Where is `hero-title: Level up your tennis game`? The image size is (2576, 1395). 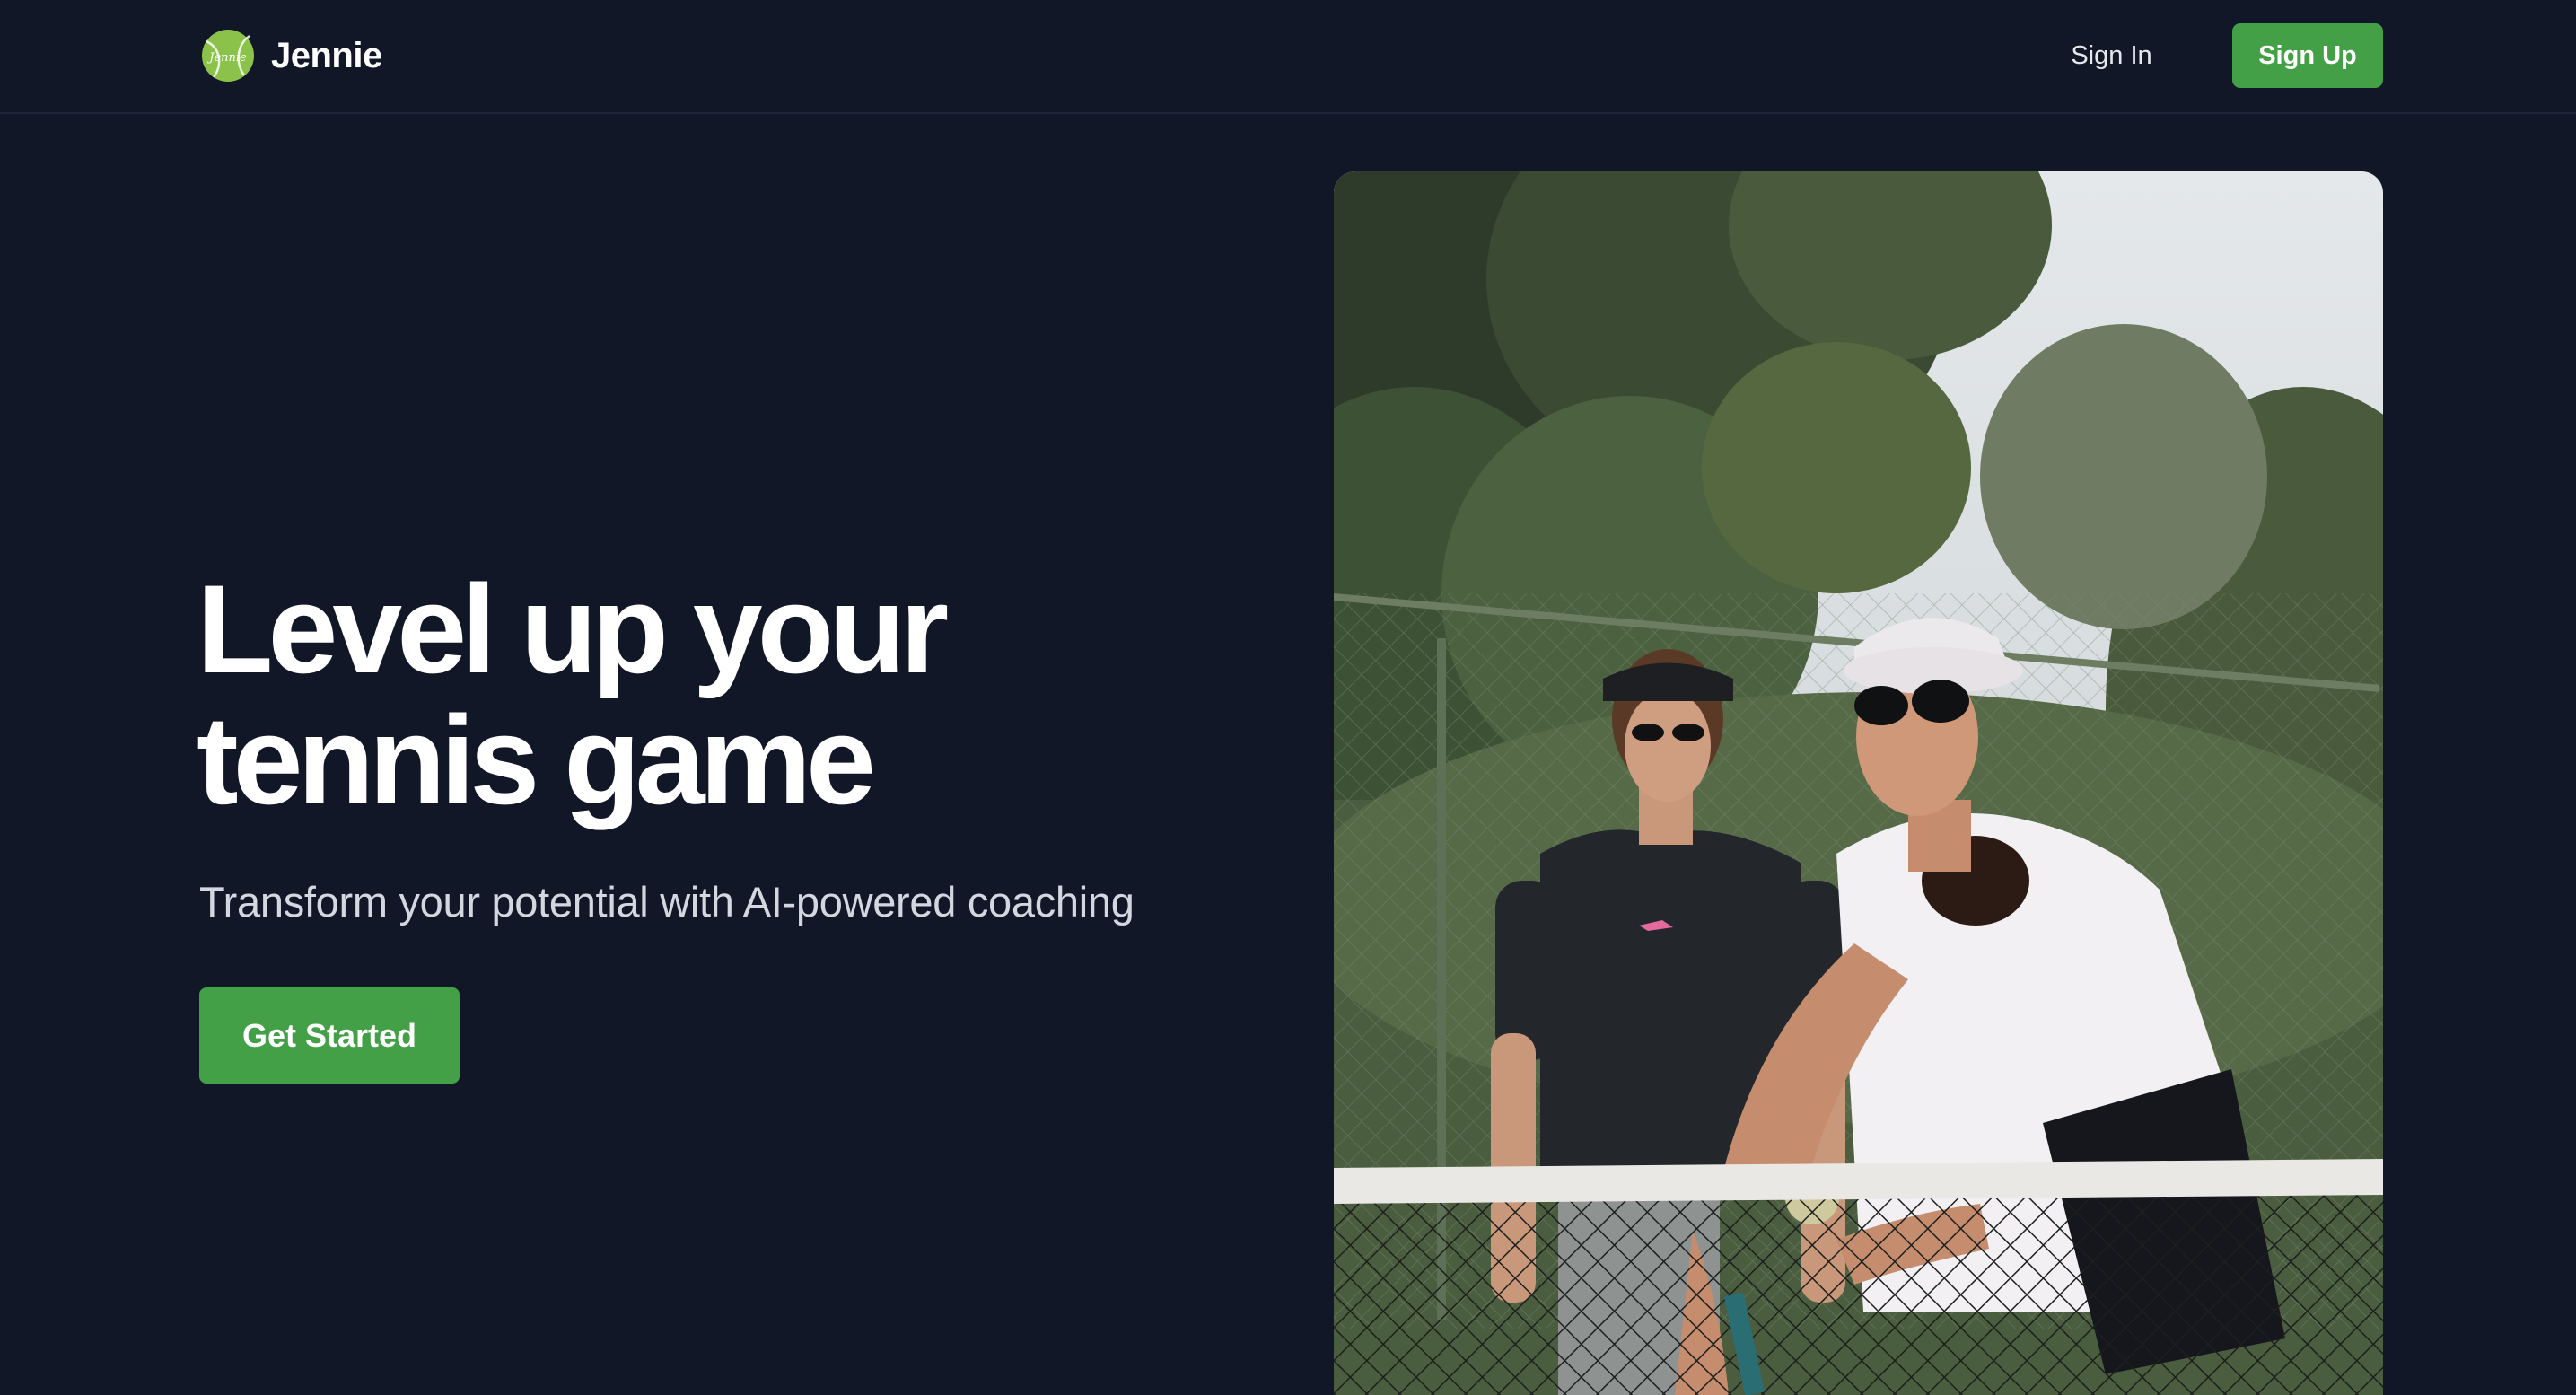 hero-title: Level up your tennis game is located at coordinates (735, 695).